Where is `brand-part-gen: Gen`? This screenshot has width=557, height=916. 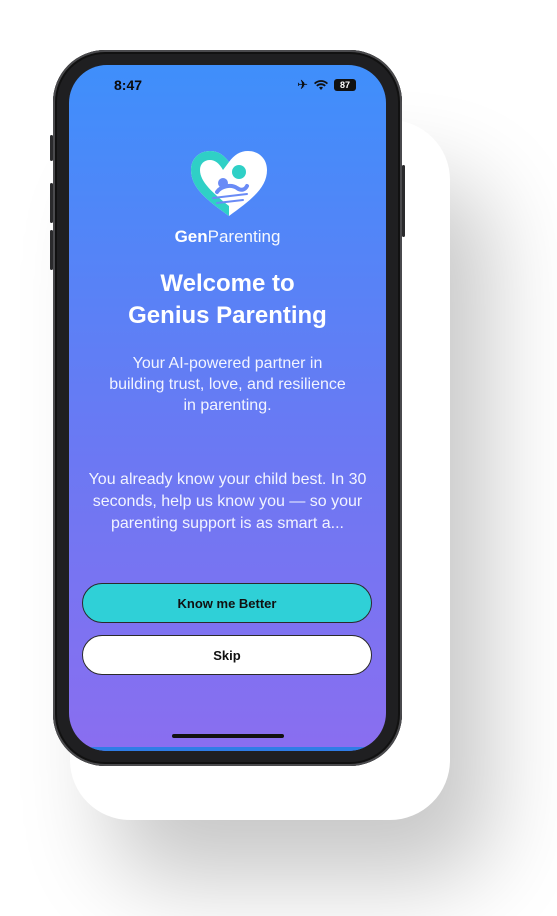
brand-part-gen: Gen is located at coordinates (191, 236).